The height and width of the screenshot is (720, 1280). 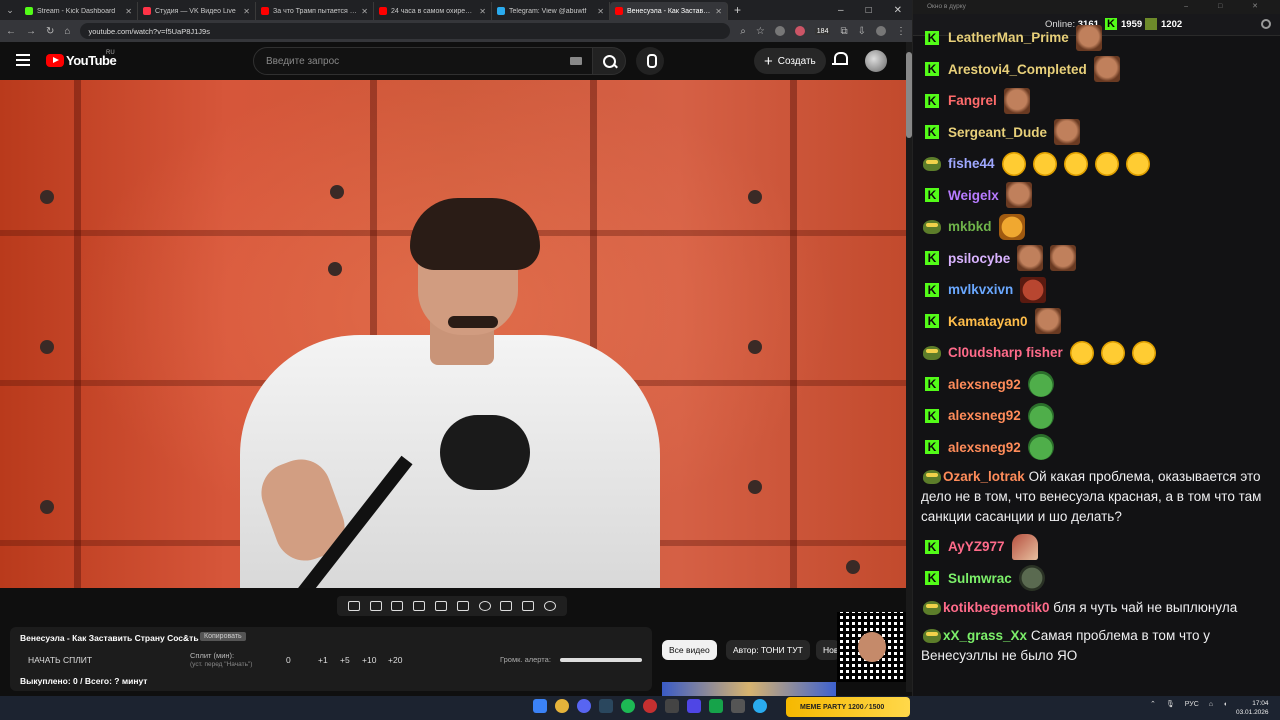 What do you see at coordinates (375, 606) in the screenshot?
I see `broadcast-icon` at bounding box center [375, 606].